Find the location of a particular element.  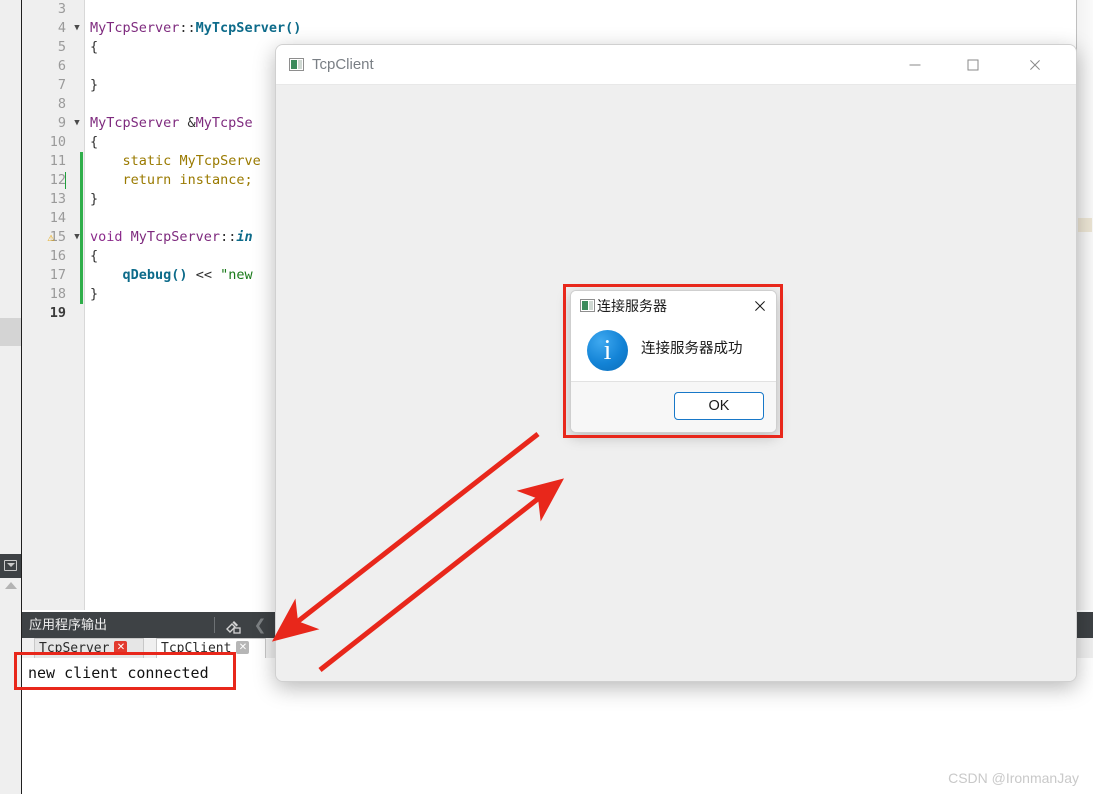

header-divider is located at coordinates (214, 625).